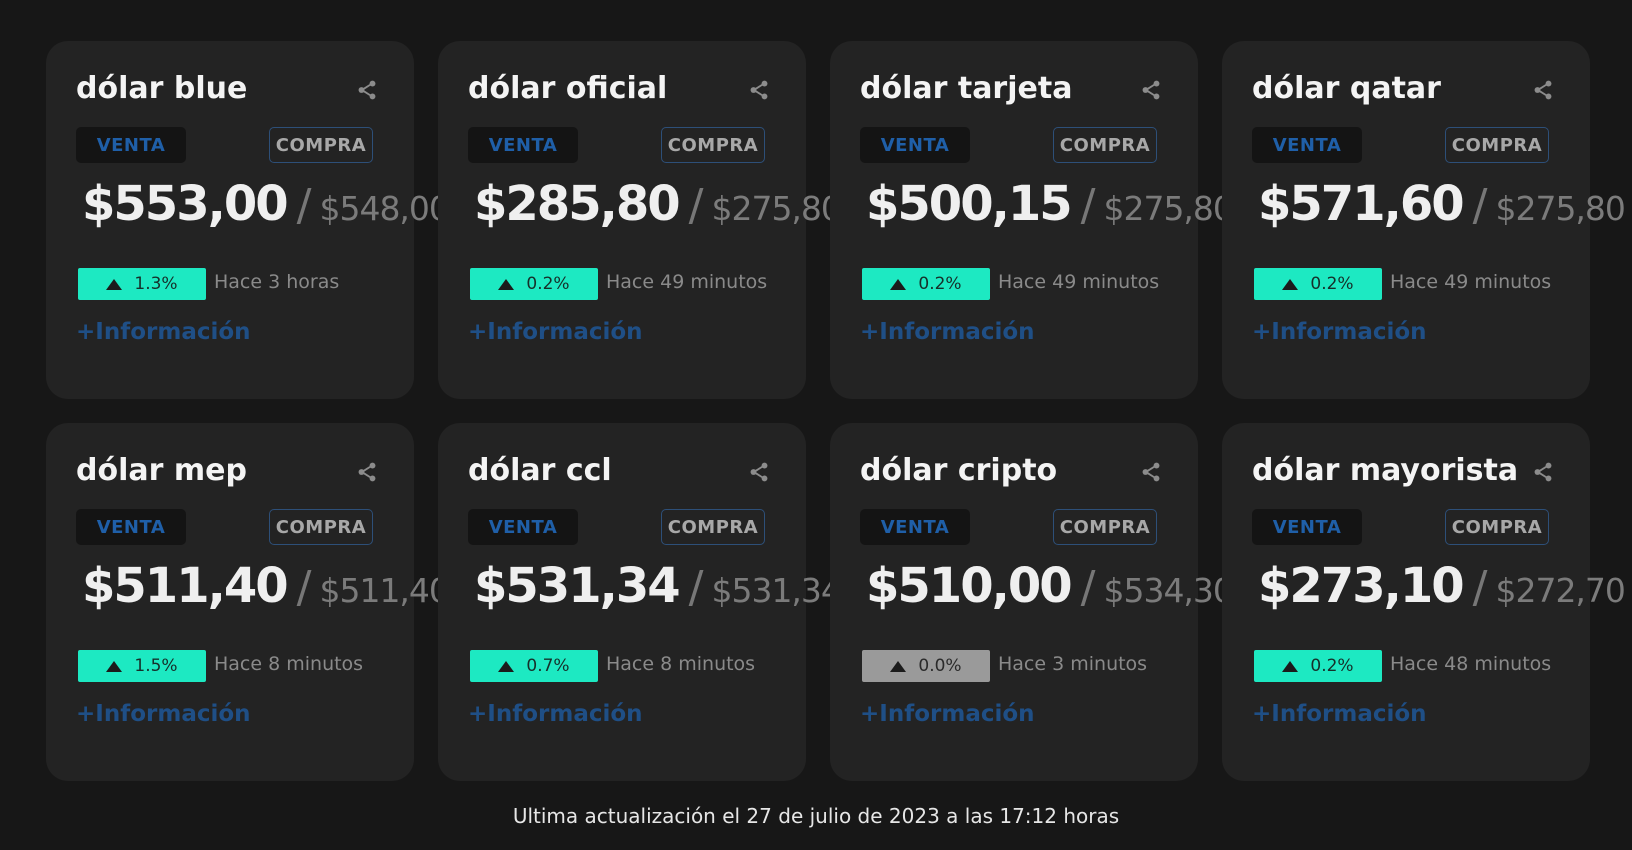 This screenshot has height=850, width=1632. Describe the element at coordinates (1073, 664) in the screenshot. I see `updated-time: Hace 3 minutos` at that location.